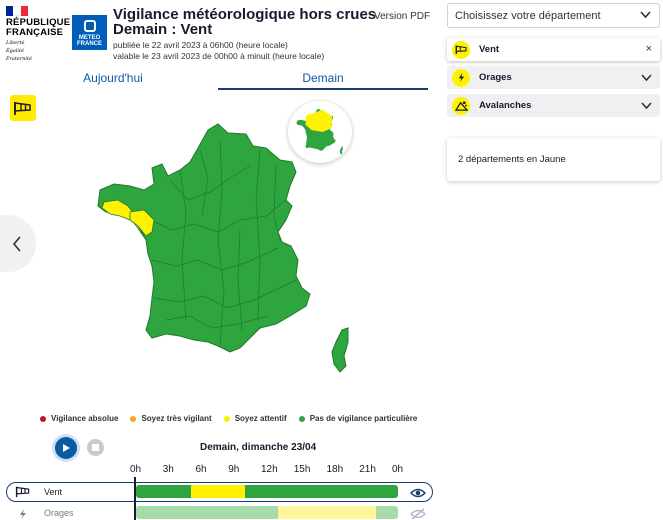  Describe the element at coordinates (17, 11) in the screenshot. I see `french-flag-icon` at that location.